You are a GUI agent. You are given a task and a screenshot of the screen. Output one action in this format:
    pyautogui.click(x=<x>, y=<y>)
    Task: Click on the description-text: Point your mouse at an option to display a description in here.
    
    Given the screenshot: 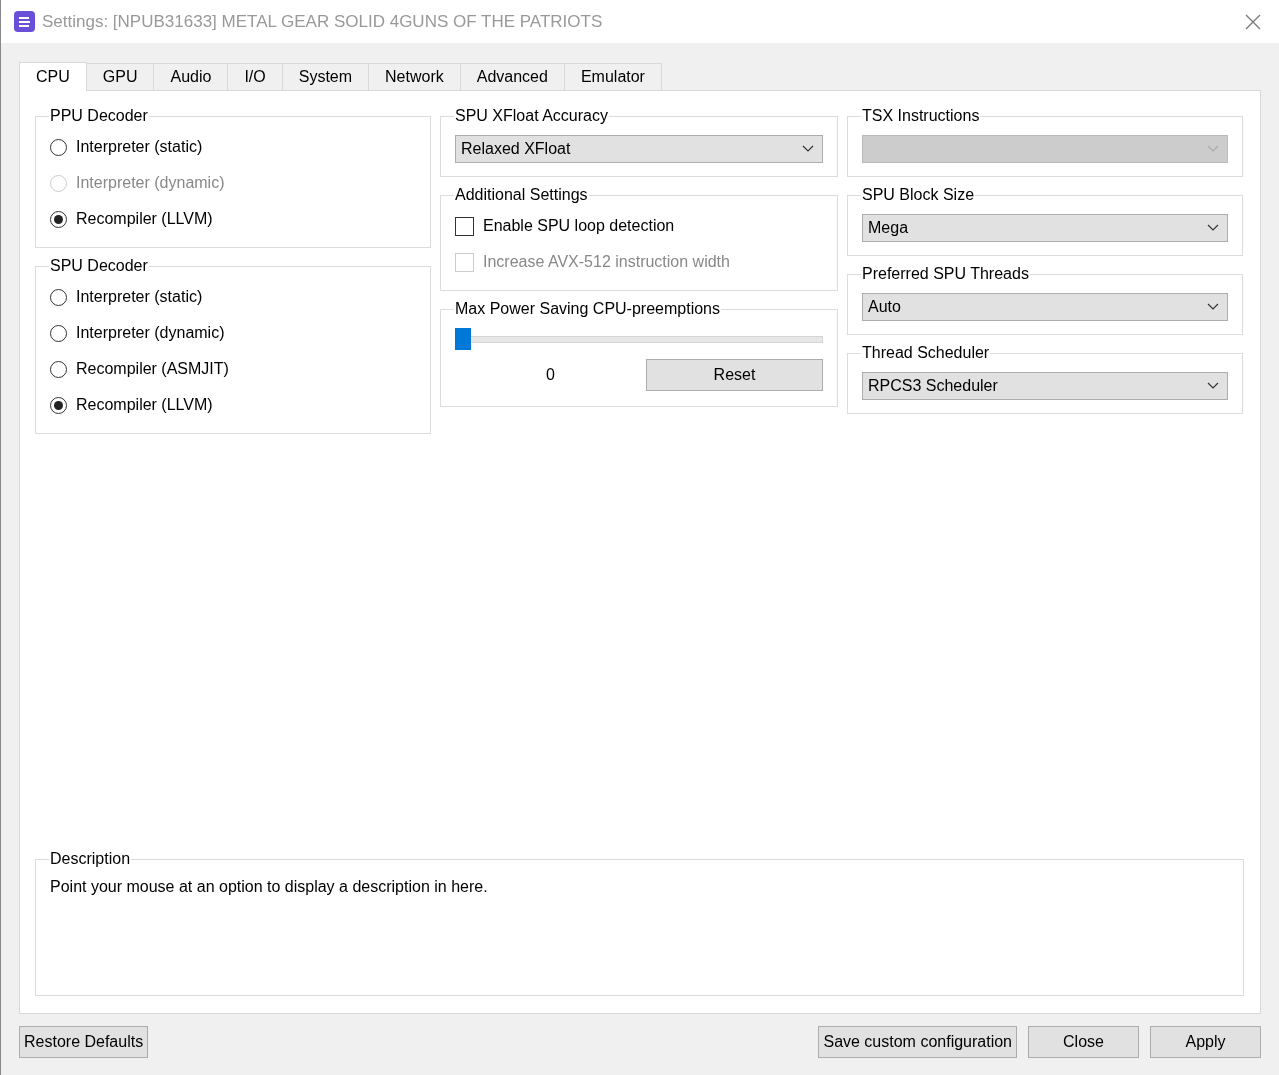 What is the action you would take?
    pyautogui.click(x=269, y=887)
    